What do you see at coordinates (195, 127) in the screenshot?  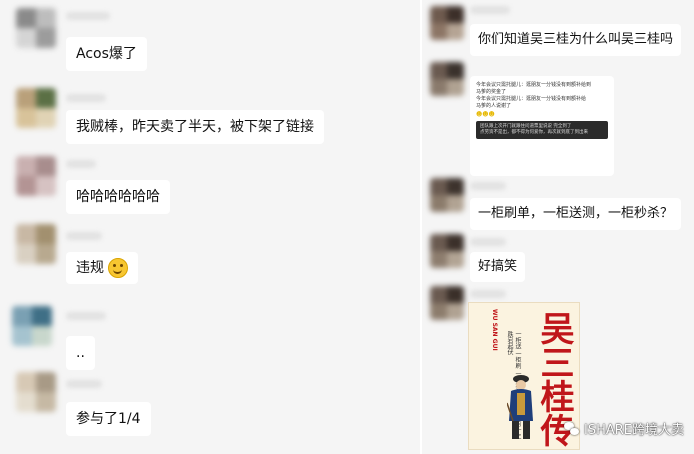 I see `message-bubble: 我贼棒，昨天卖了半天，被下架了链接` at bounding box center [195, 127].